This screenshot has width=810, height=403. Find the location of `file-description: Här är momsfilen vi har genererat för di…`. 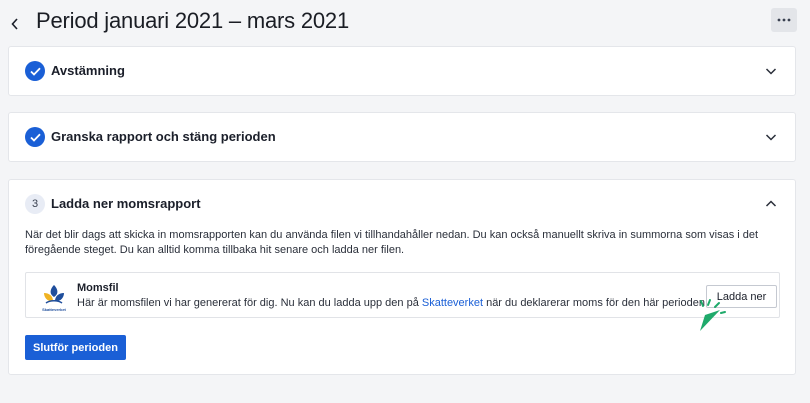

file-description: Här är momsfilen vi har genererat för di… is located at coordinates (392, 303).